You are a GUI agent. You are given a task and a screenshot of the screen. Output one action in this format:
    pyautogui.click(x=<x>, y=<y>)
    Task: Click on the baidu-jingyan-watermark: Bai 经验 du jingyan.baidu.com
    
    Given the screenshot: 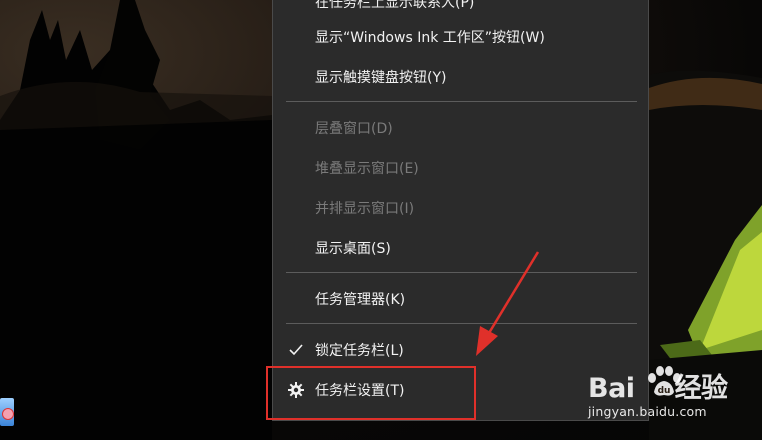 What is the action you would take?
    pyautogui.click(x=675, y=403)
    